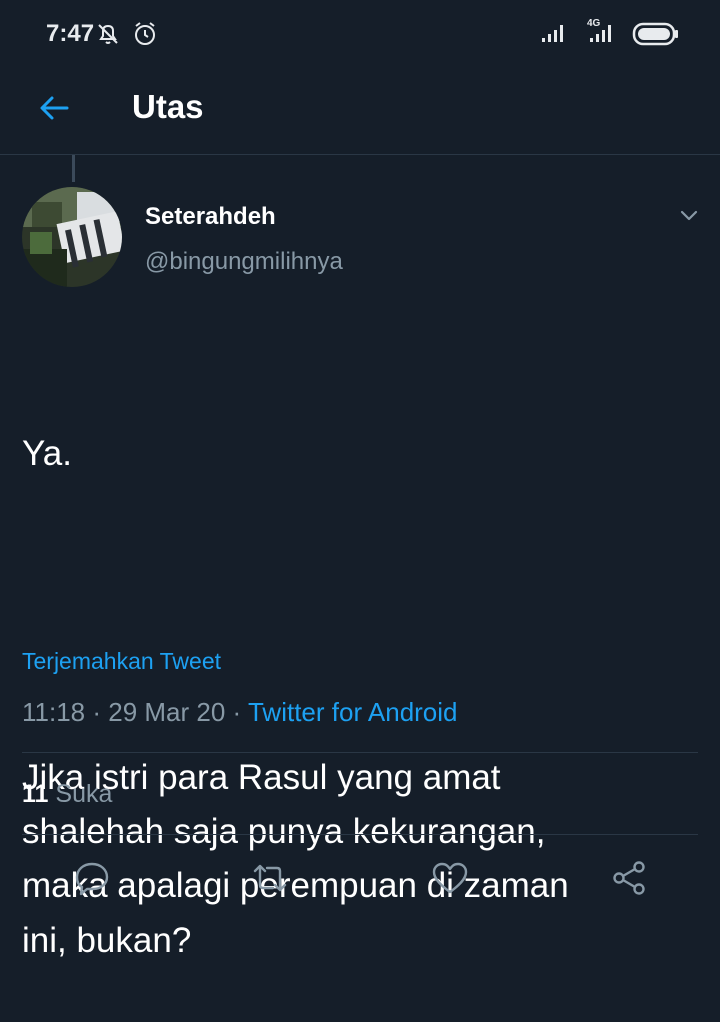  I want to click on tweet-text-line: Ya., so click(47, 453).